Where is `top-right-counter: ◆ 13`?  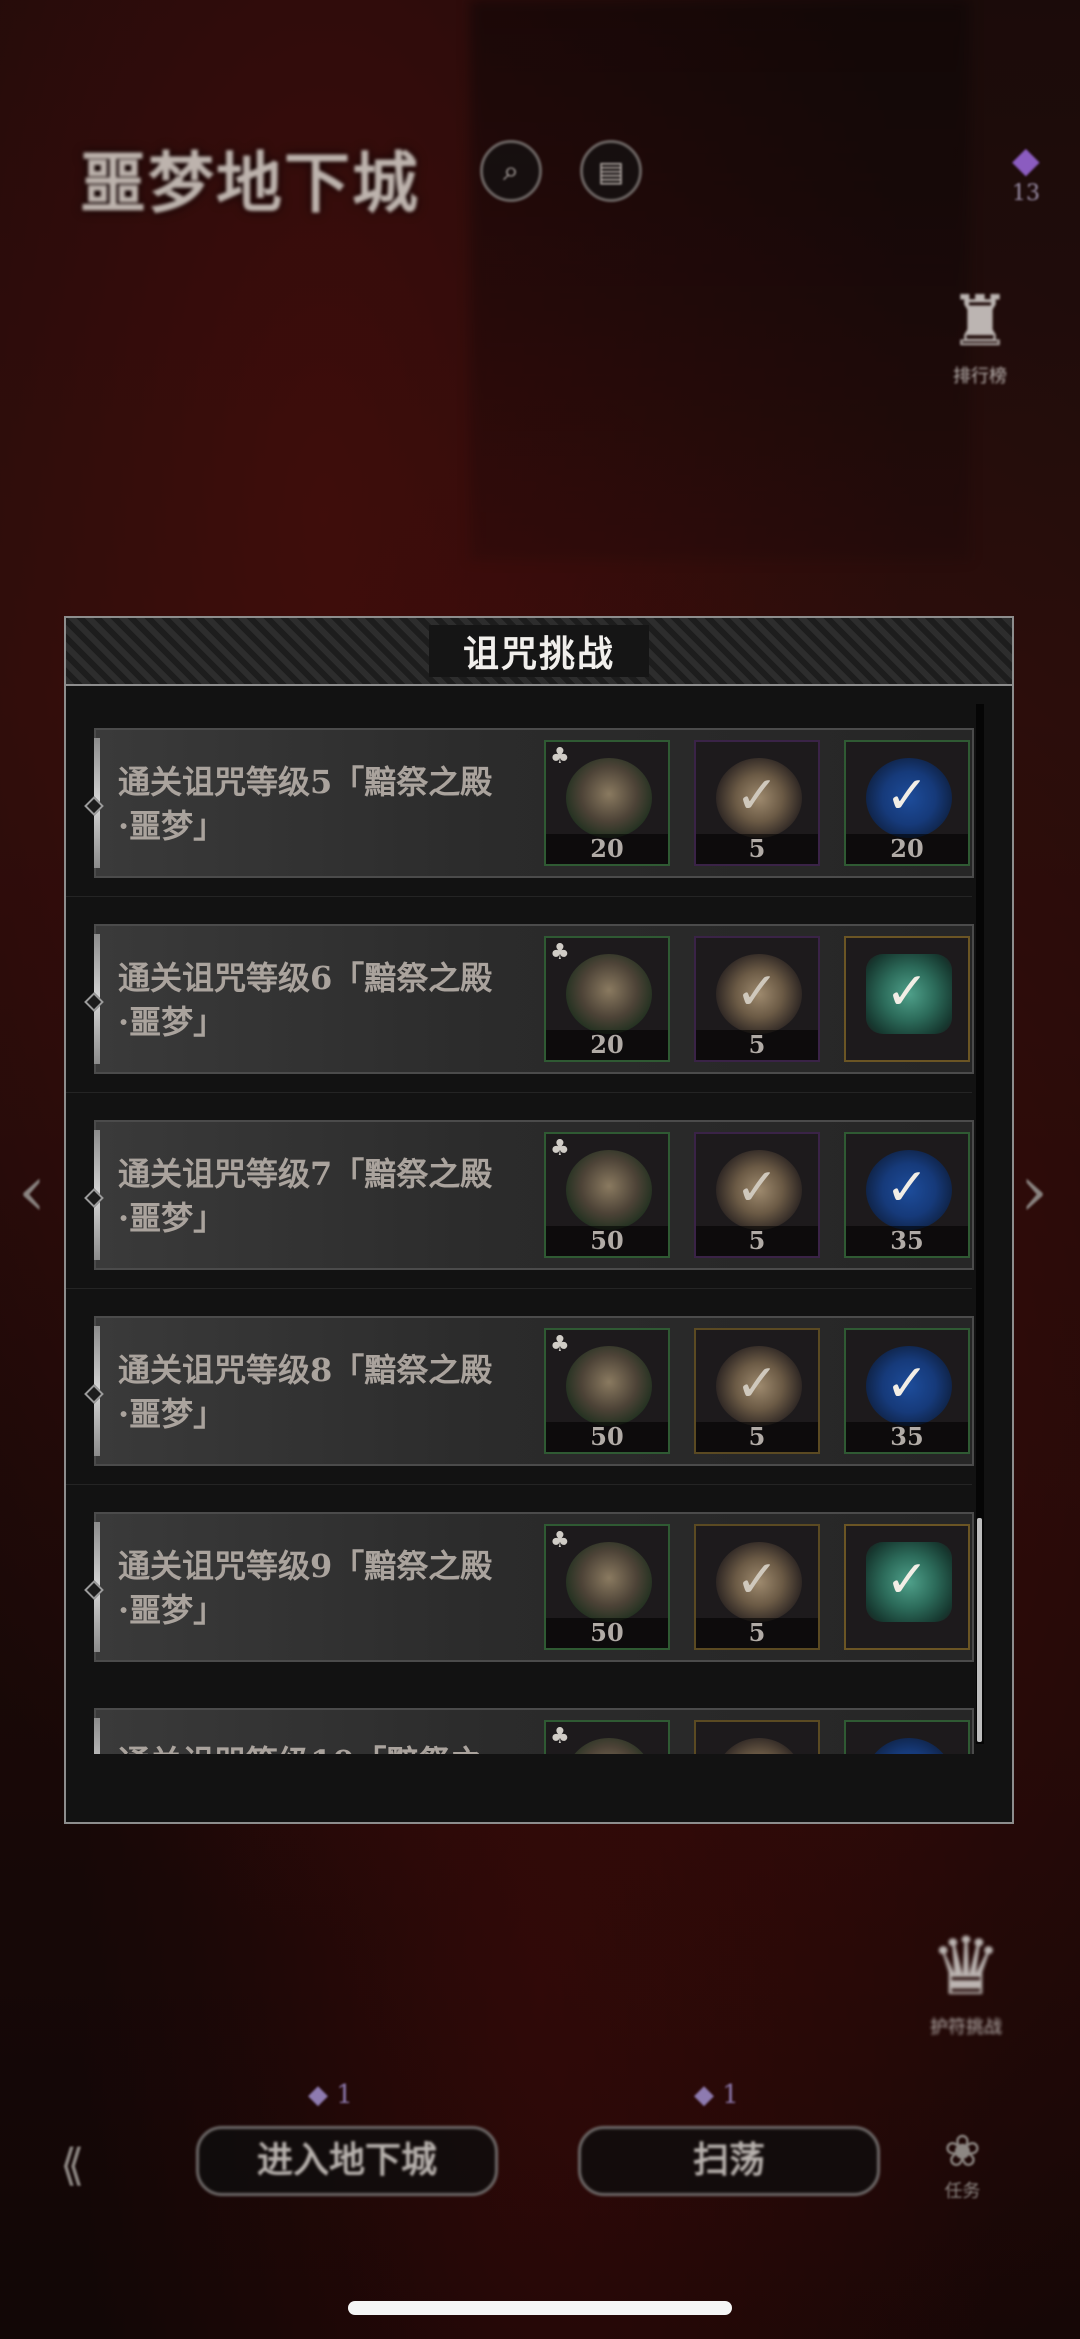
top-right-counter: ◆ 13 is located at coordinates (1026, 173).